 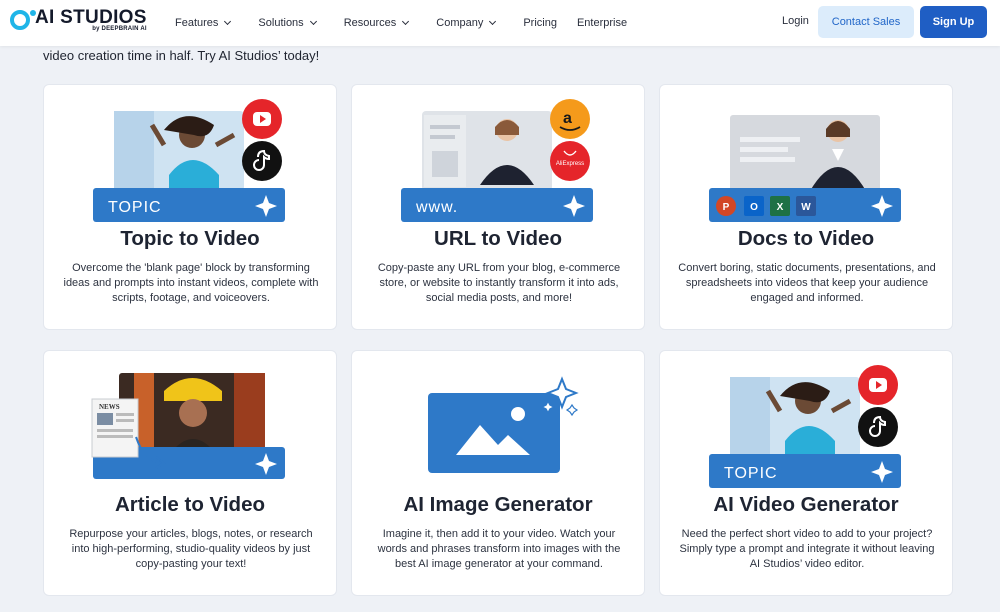 What do you see at coordinates (189, 160) in the screenshot?
I see `topic-illustration: TOPIC` at bounding box center [189, 160].